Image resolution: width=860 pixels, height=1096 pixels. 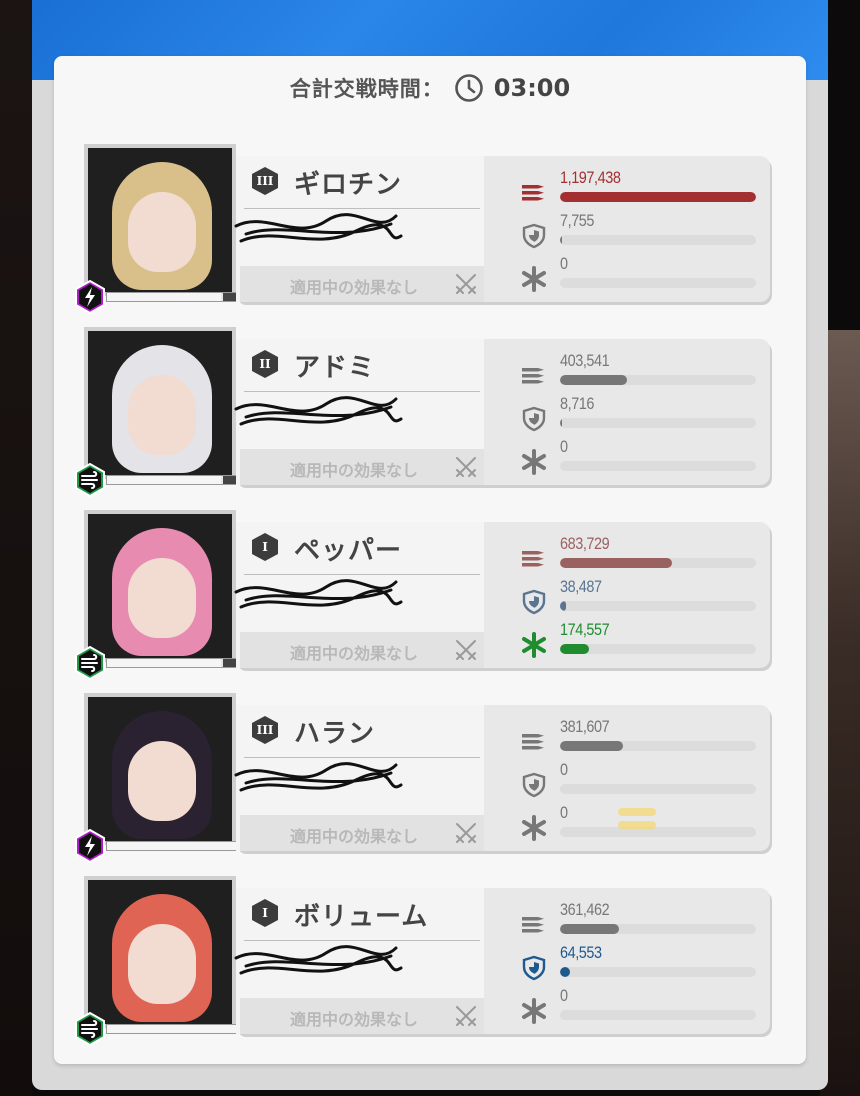 I want to click on electric-element-icon, so click(x=90, y=297).